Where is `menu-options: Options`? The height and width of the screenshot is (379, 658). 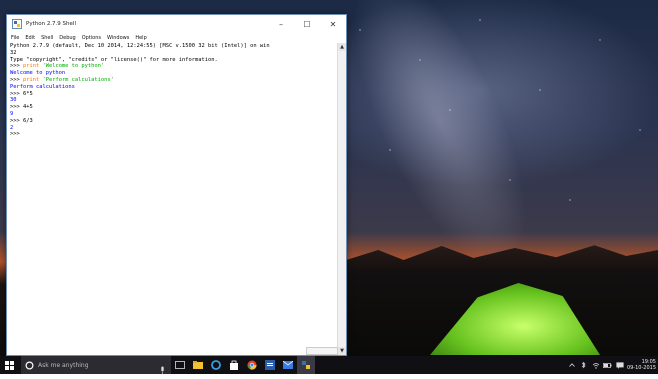 menu-options: Options is located at coordinates (91, 38).